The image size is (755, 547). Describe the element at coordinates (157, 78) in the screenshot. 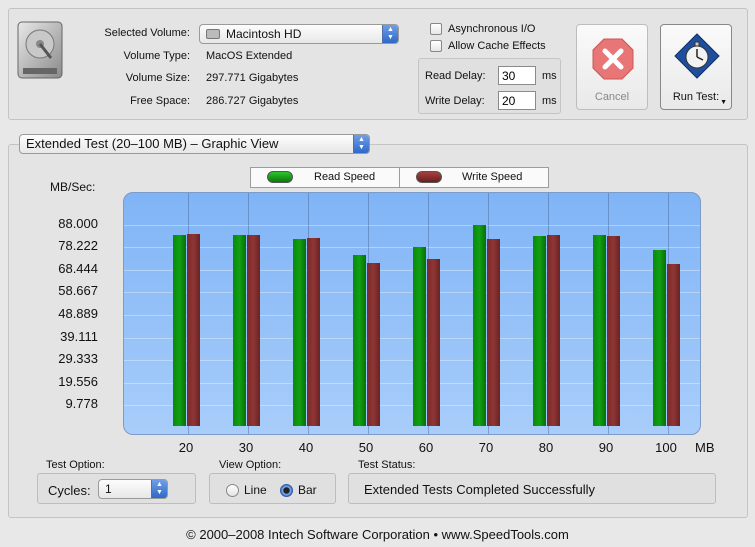

I see `volume-size-label: Volume Size:` at that location.